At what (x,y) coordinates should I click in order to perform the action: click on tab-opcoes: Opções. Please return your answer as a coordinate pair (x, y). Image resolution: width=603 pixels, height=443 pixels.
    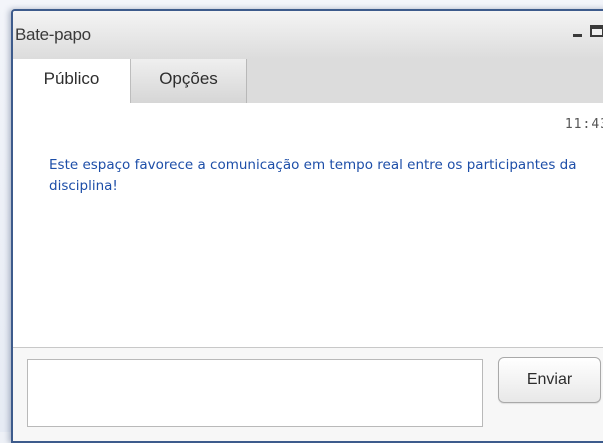
    Looking at the image, I should click on (189, 81).